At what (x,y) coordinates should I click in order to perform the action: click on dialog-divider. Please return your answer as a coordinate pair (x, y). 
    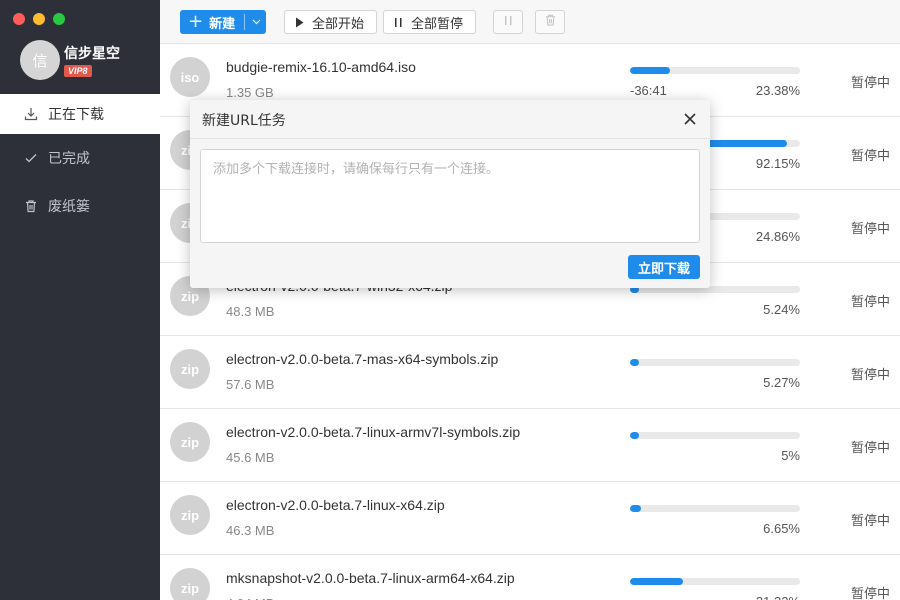
    Looking at the image, I should click on (450, 138).